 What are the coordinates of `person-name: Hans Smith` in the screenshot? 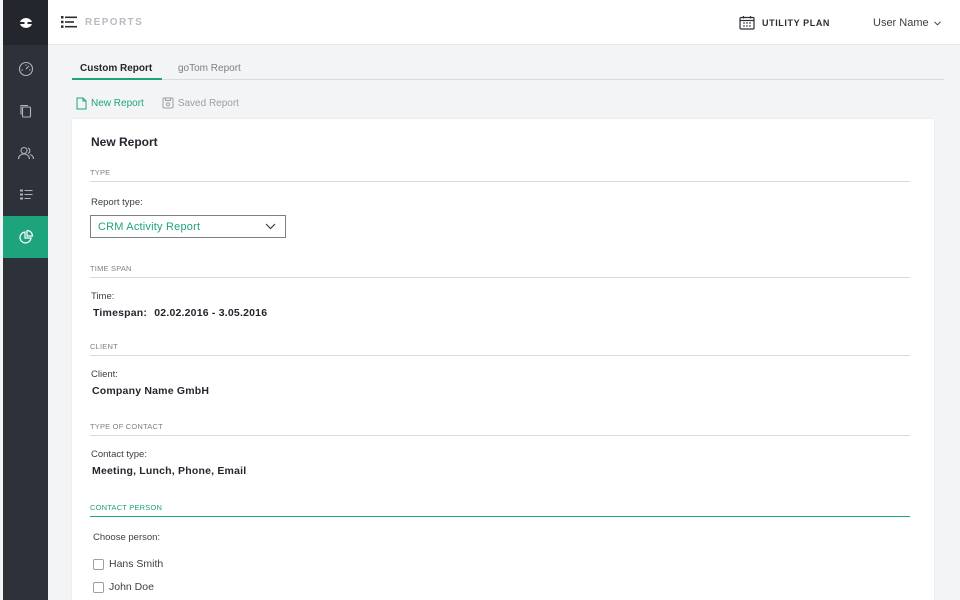 It's located at (136, 564).